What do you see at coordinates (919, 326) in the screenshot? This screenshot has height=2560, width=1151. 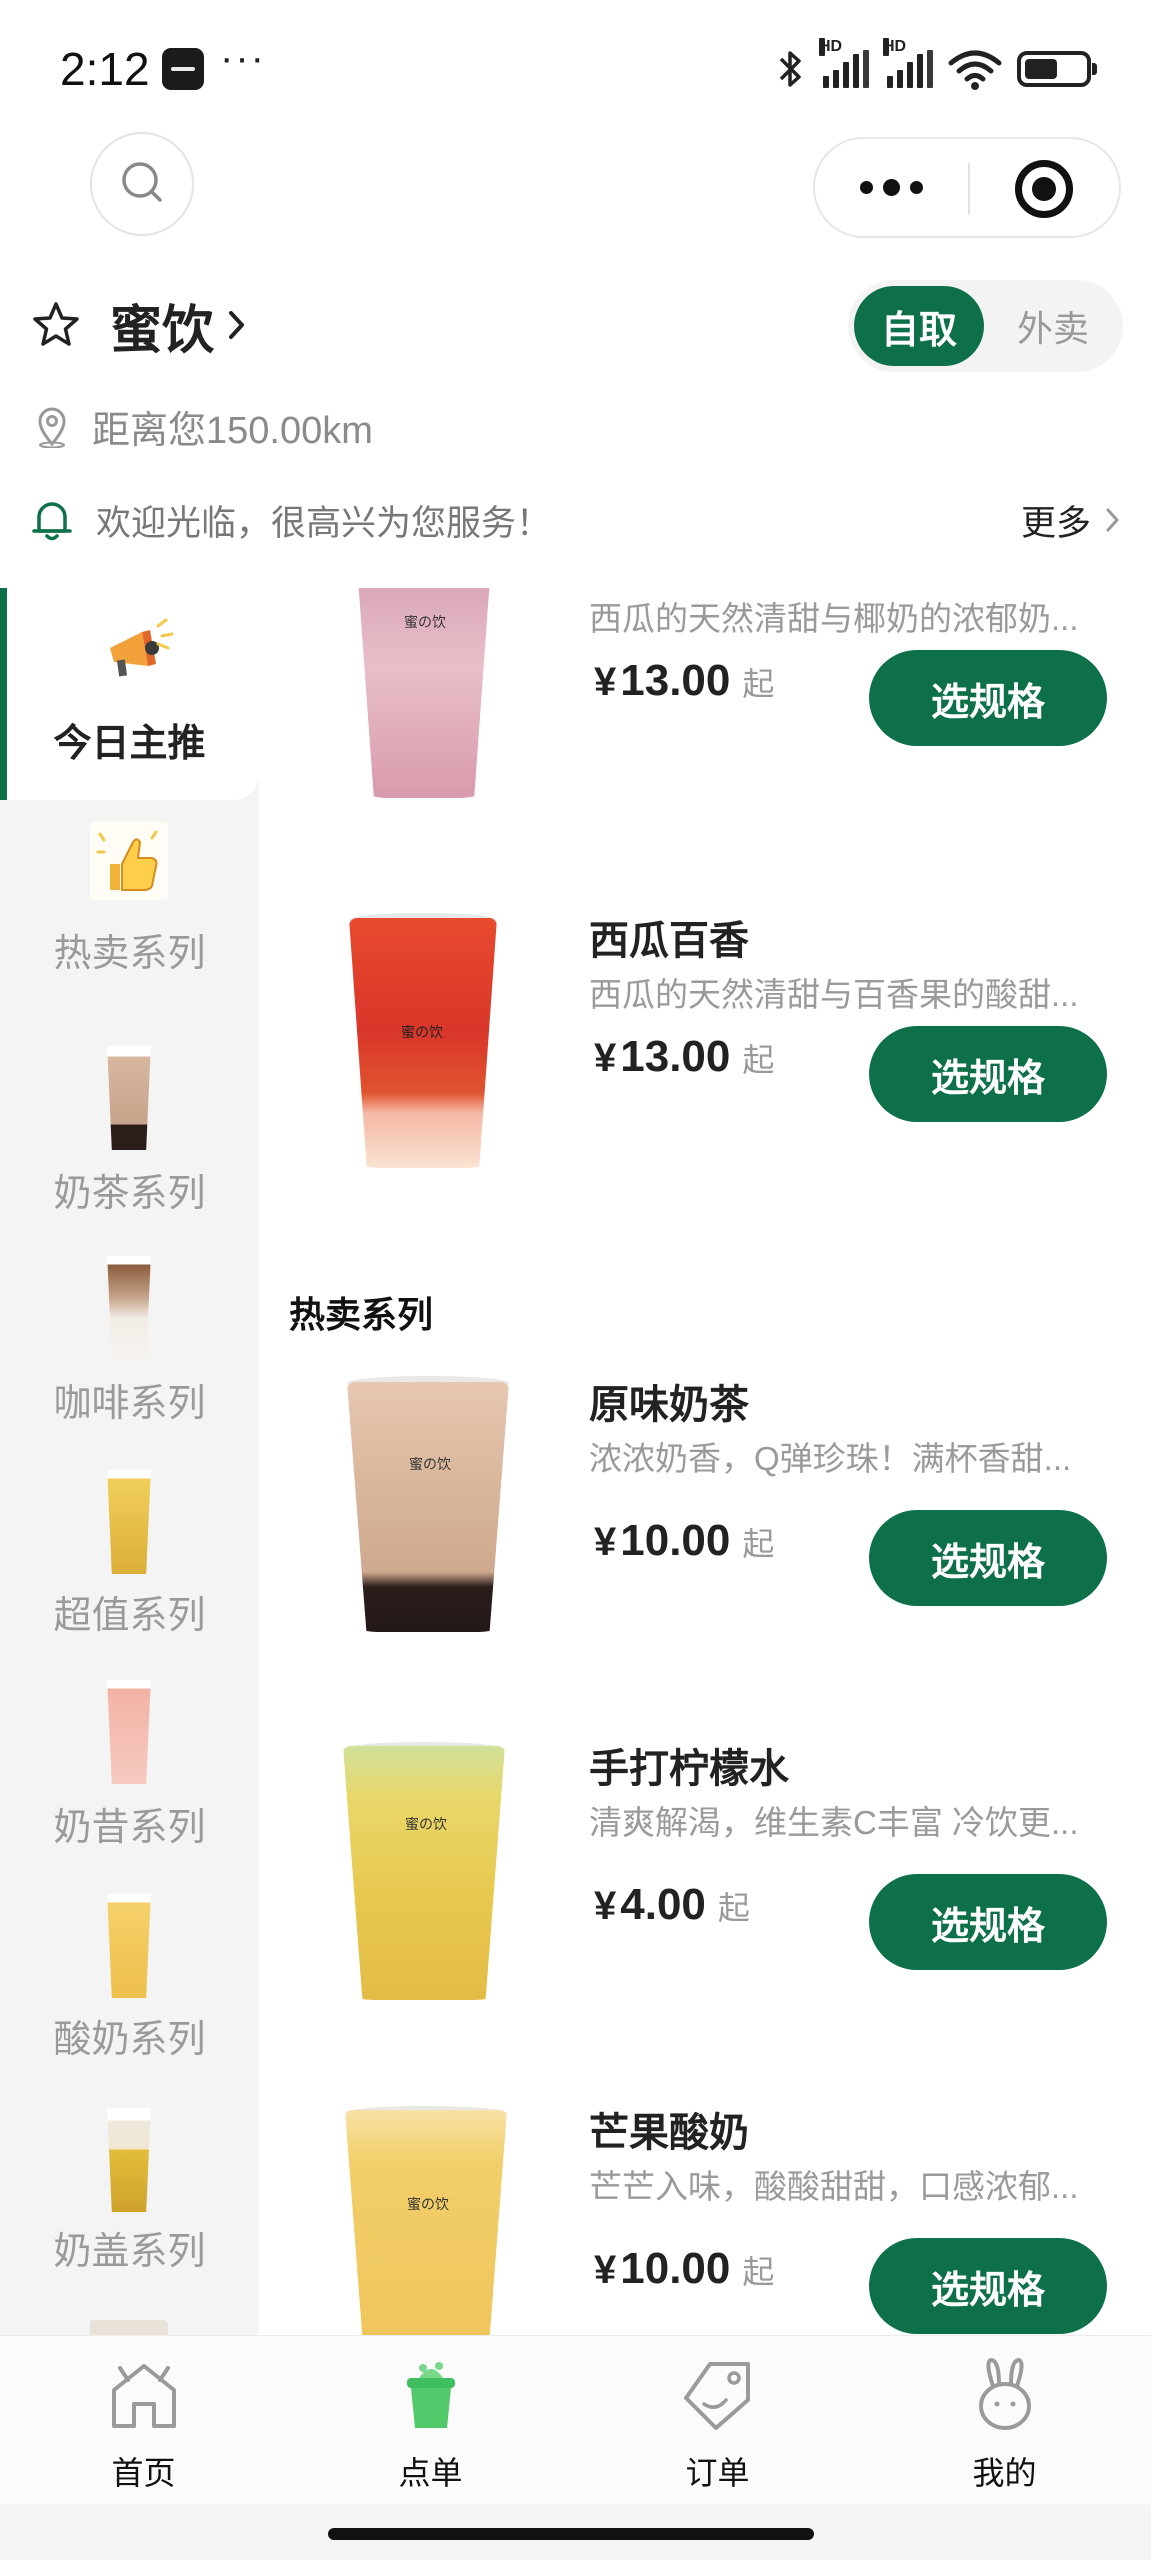 I see `pickup-mode-button: 自取` at bounding box center [919, 326].